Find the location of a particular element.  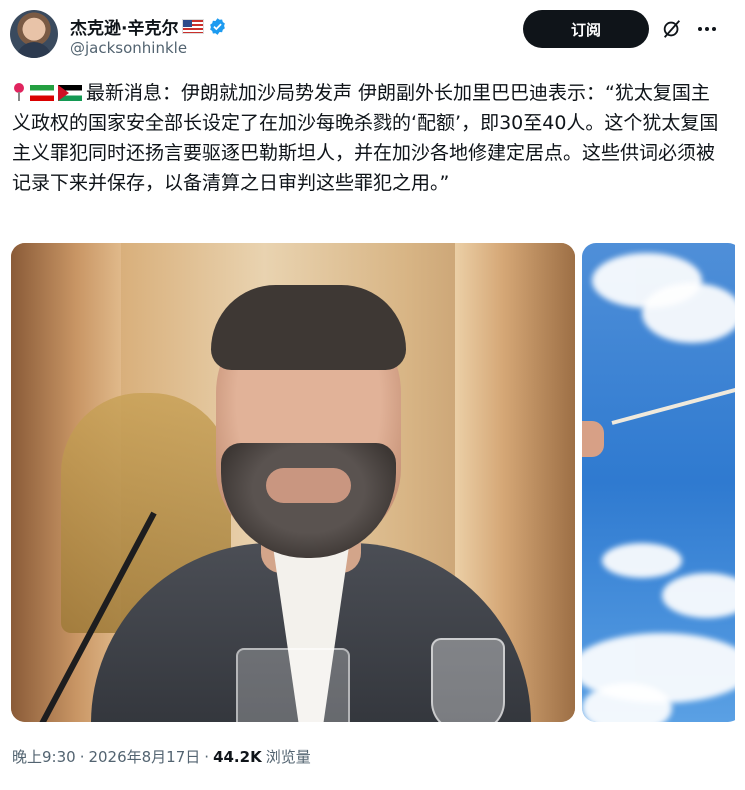

author-handle: @jacksonhinkle is located at coordinates (128, 48).